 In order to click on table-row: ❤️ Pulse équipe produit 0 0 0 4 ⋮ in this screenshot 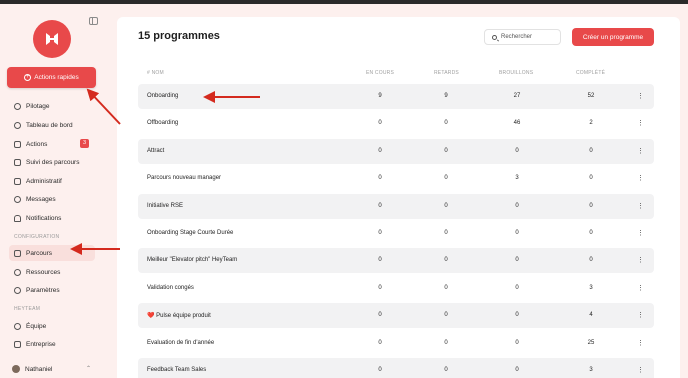, I will do `click(396, 316)`.